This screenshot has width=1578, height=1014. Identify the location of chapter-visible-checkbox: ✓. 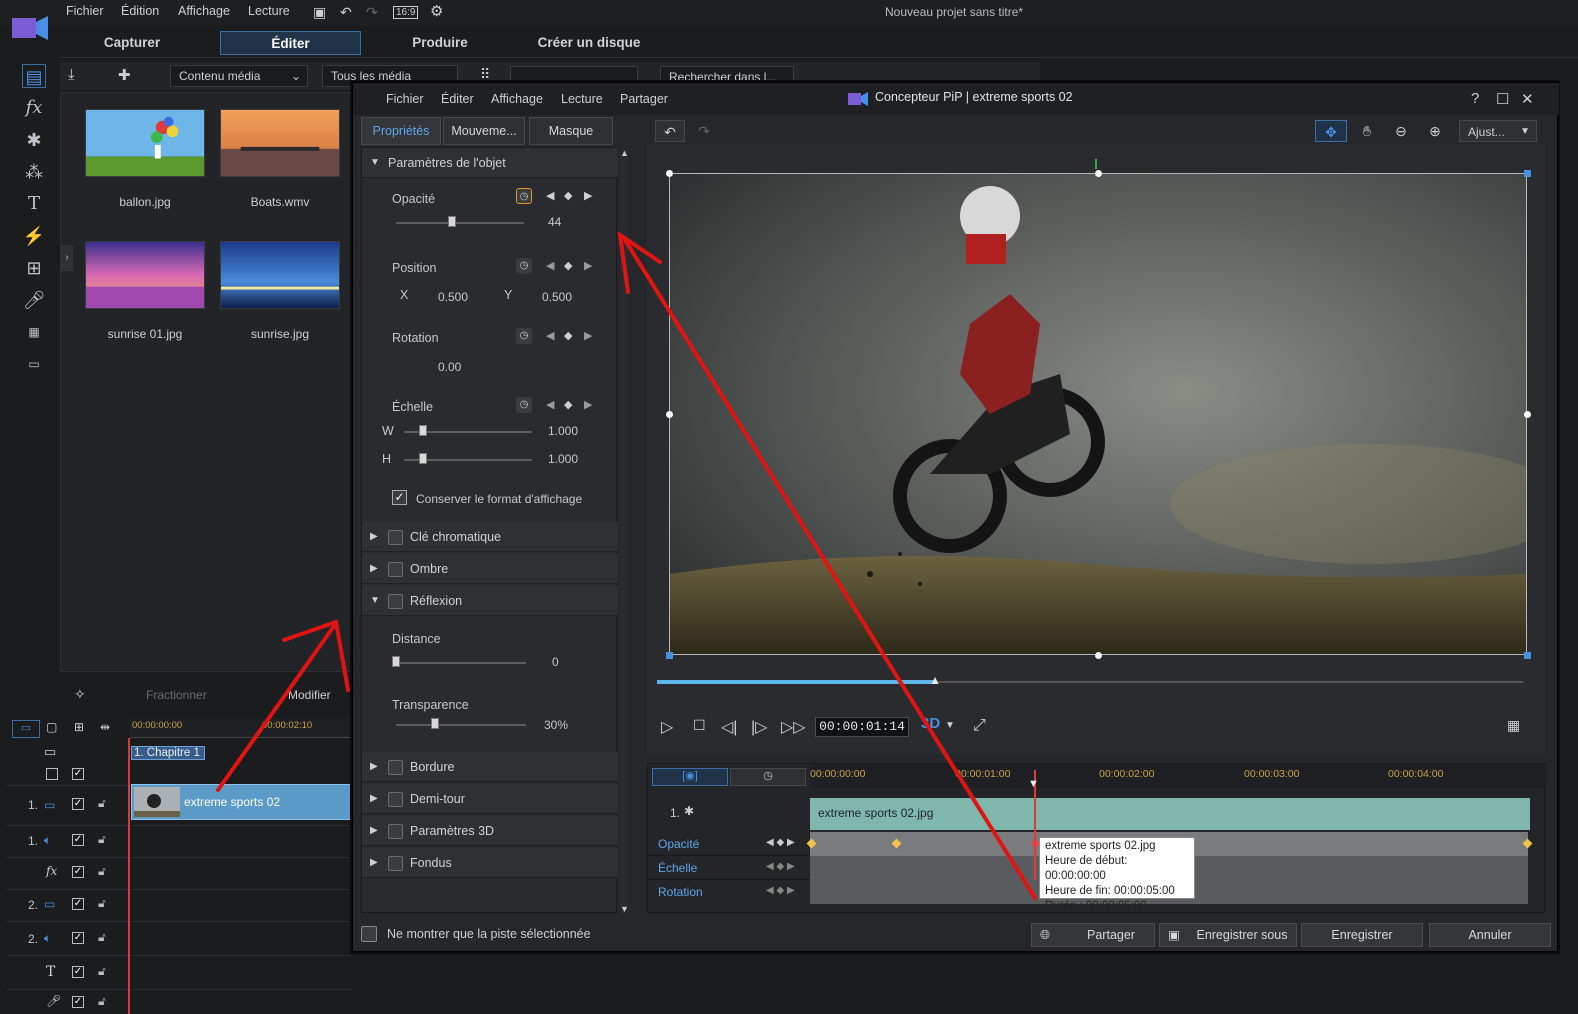
(78, 774).